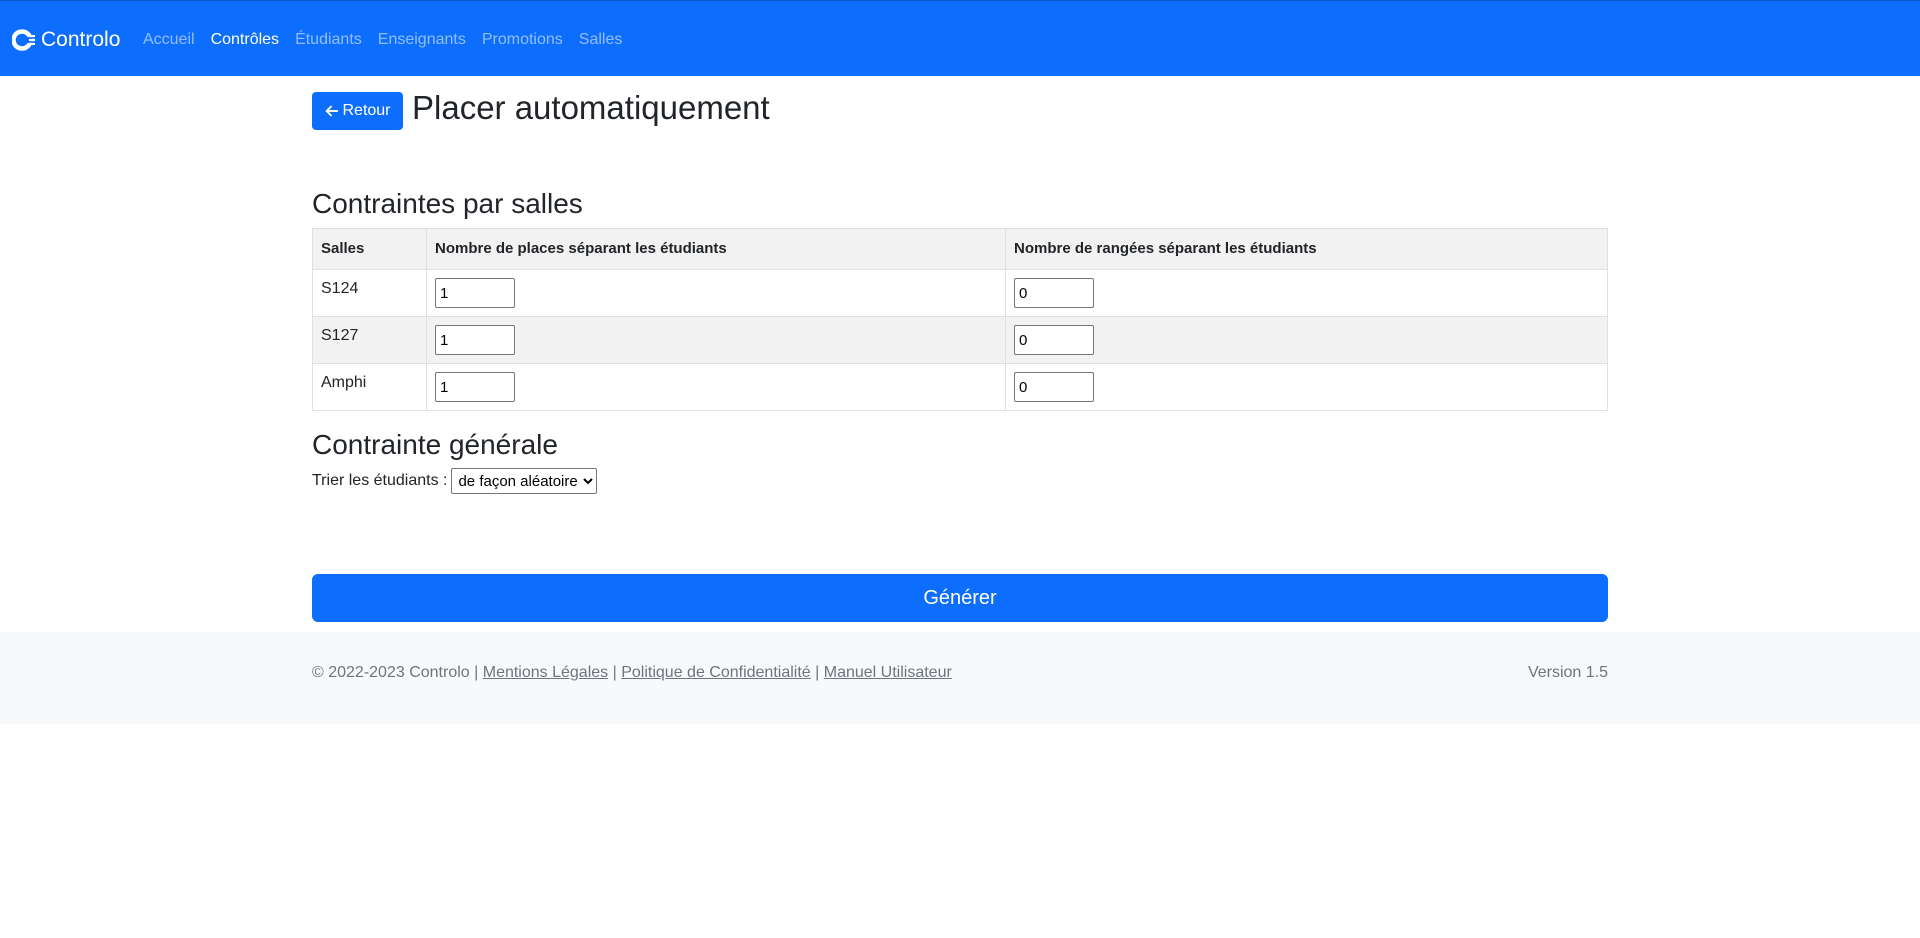 The image size is (1920, 938). I want to click on salle-name: Amphi, so click(369, 387).